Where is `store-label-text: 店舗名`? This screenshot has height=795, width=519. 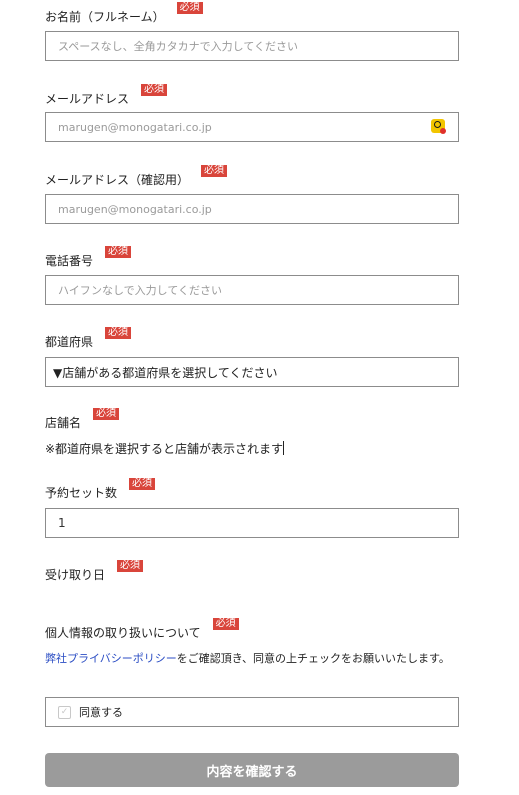 store-label-text: 店舗名 is located at coordinates (63, 423).